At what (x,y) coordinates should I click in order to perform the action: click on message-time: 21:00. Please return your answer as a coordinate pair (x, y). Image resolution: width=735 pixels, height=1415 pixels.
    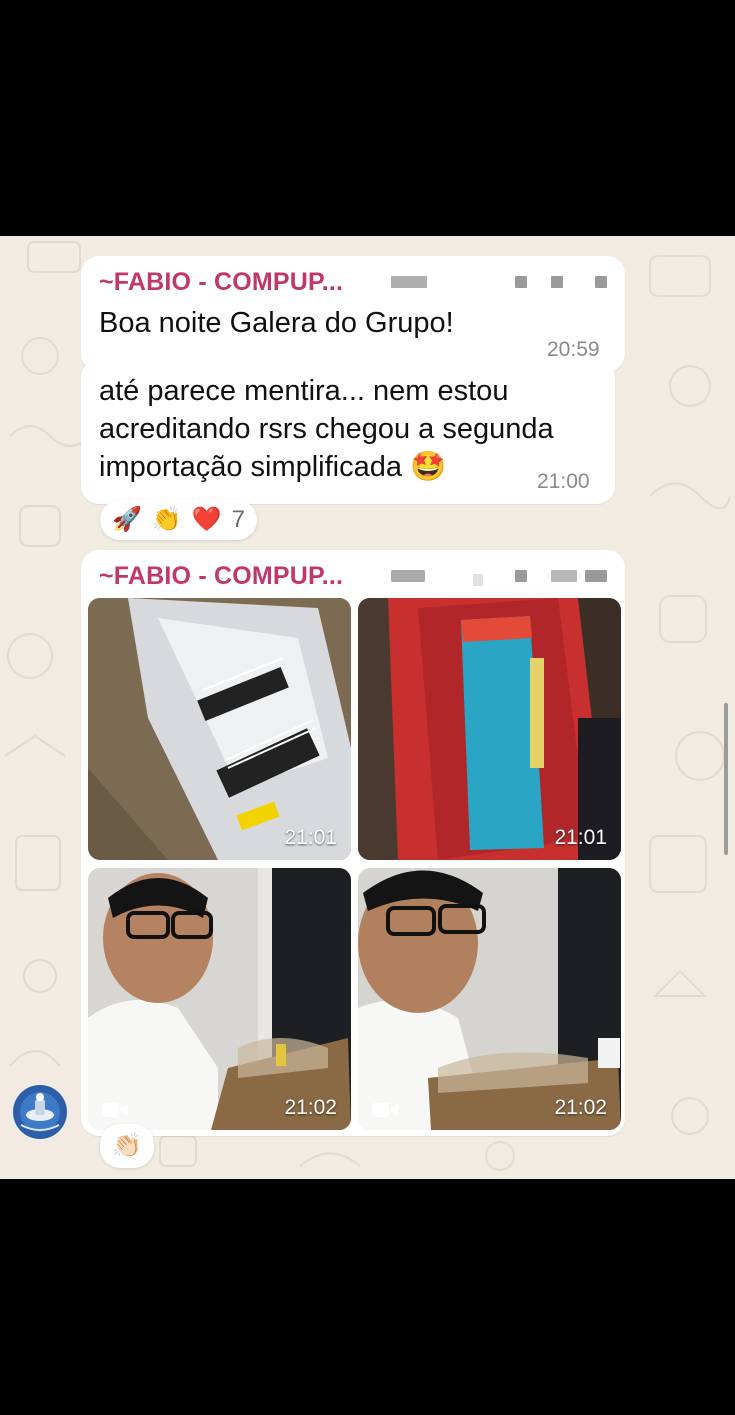
    Looking at the image, I should click on (563, 481).